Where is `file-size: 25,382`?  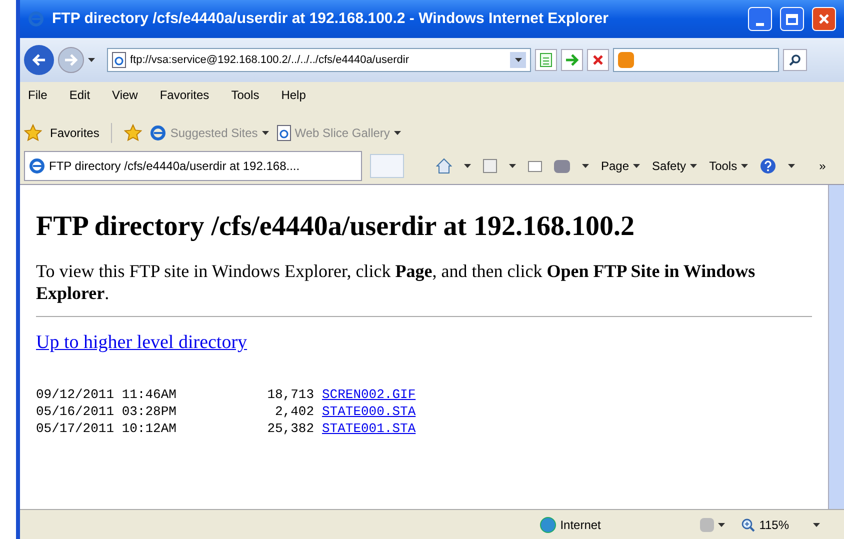 file-size: 25,382 is located at coordinates (290, 428).